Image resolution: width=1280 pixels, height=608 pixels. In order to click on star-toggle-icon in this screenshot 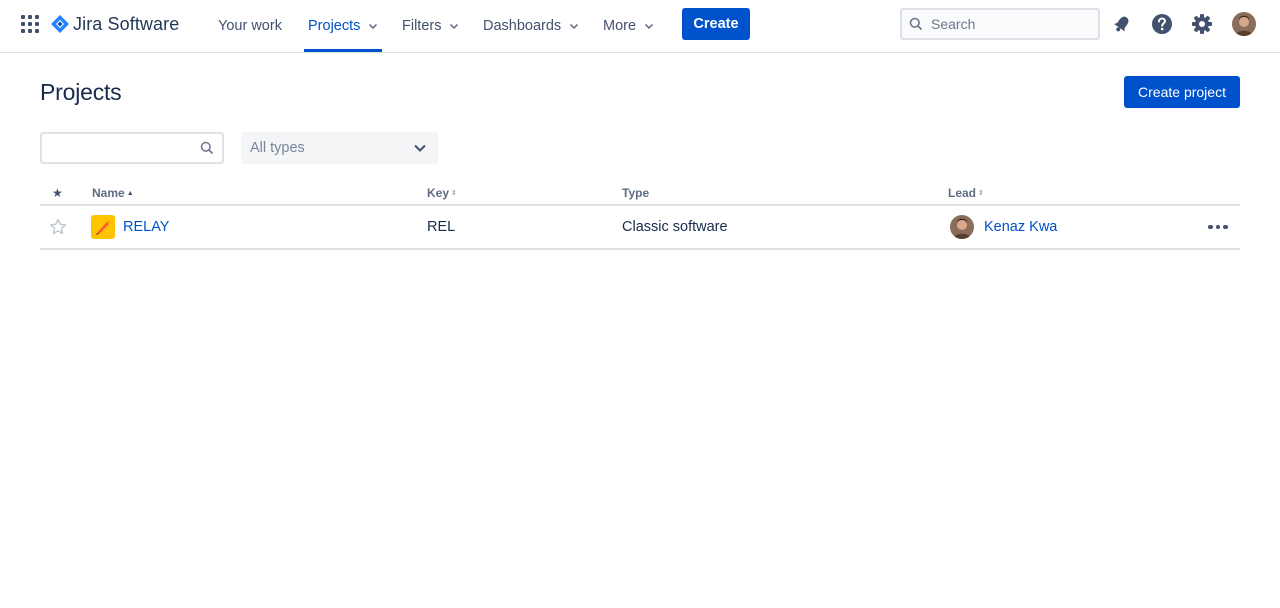, I will do `click(58, 227)`.